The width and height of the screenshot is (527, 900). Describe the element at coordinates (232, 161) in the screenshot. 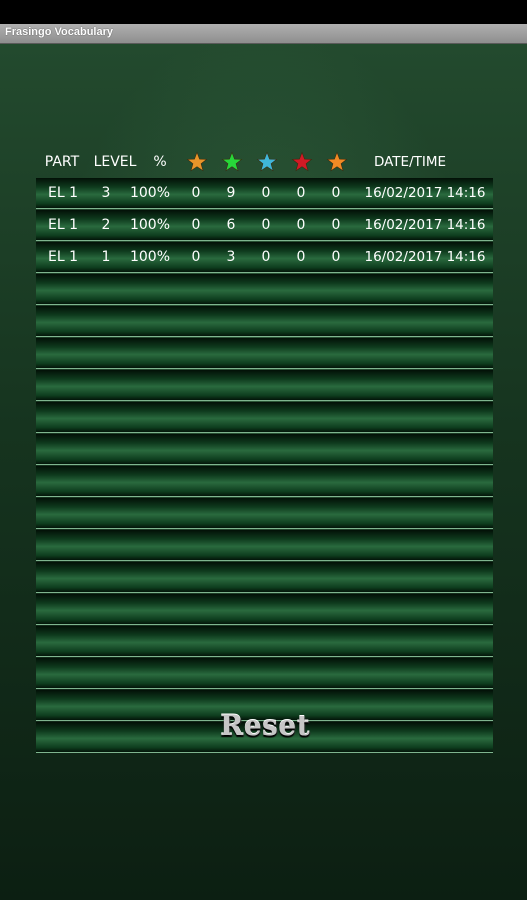

I see `green-star-icon` at that location.